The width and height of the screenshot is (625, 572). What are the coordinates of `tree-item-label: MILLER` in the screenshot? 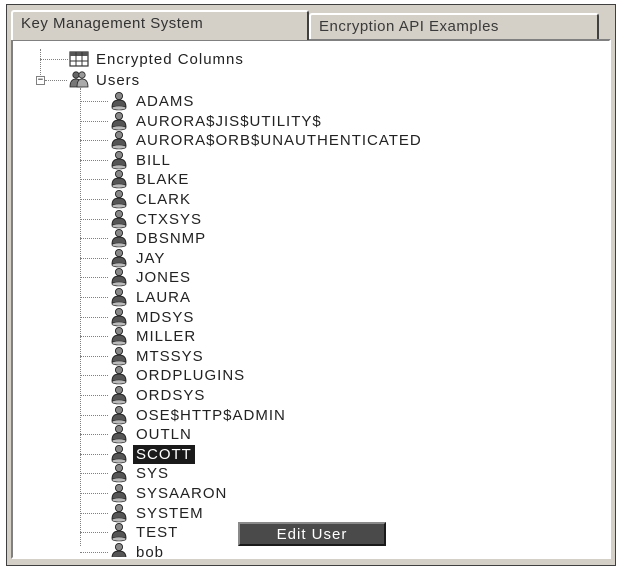 It's located at (166, 336).